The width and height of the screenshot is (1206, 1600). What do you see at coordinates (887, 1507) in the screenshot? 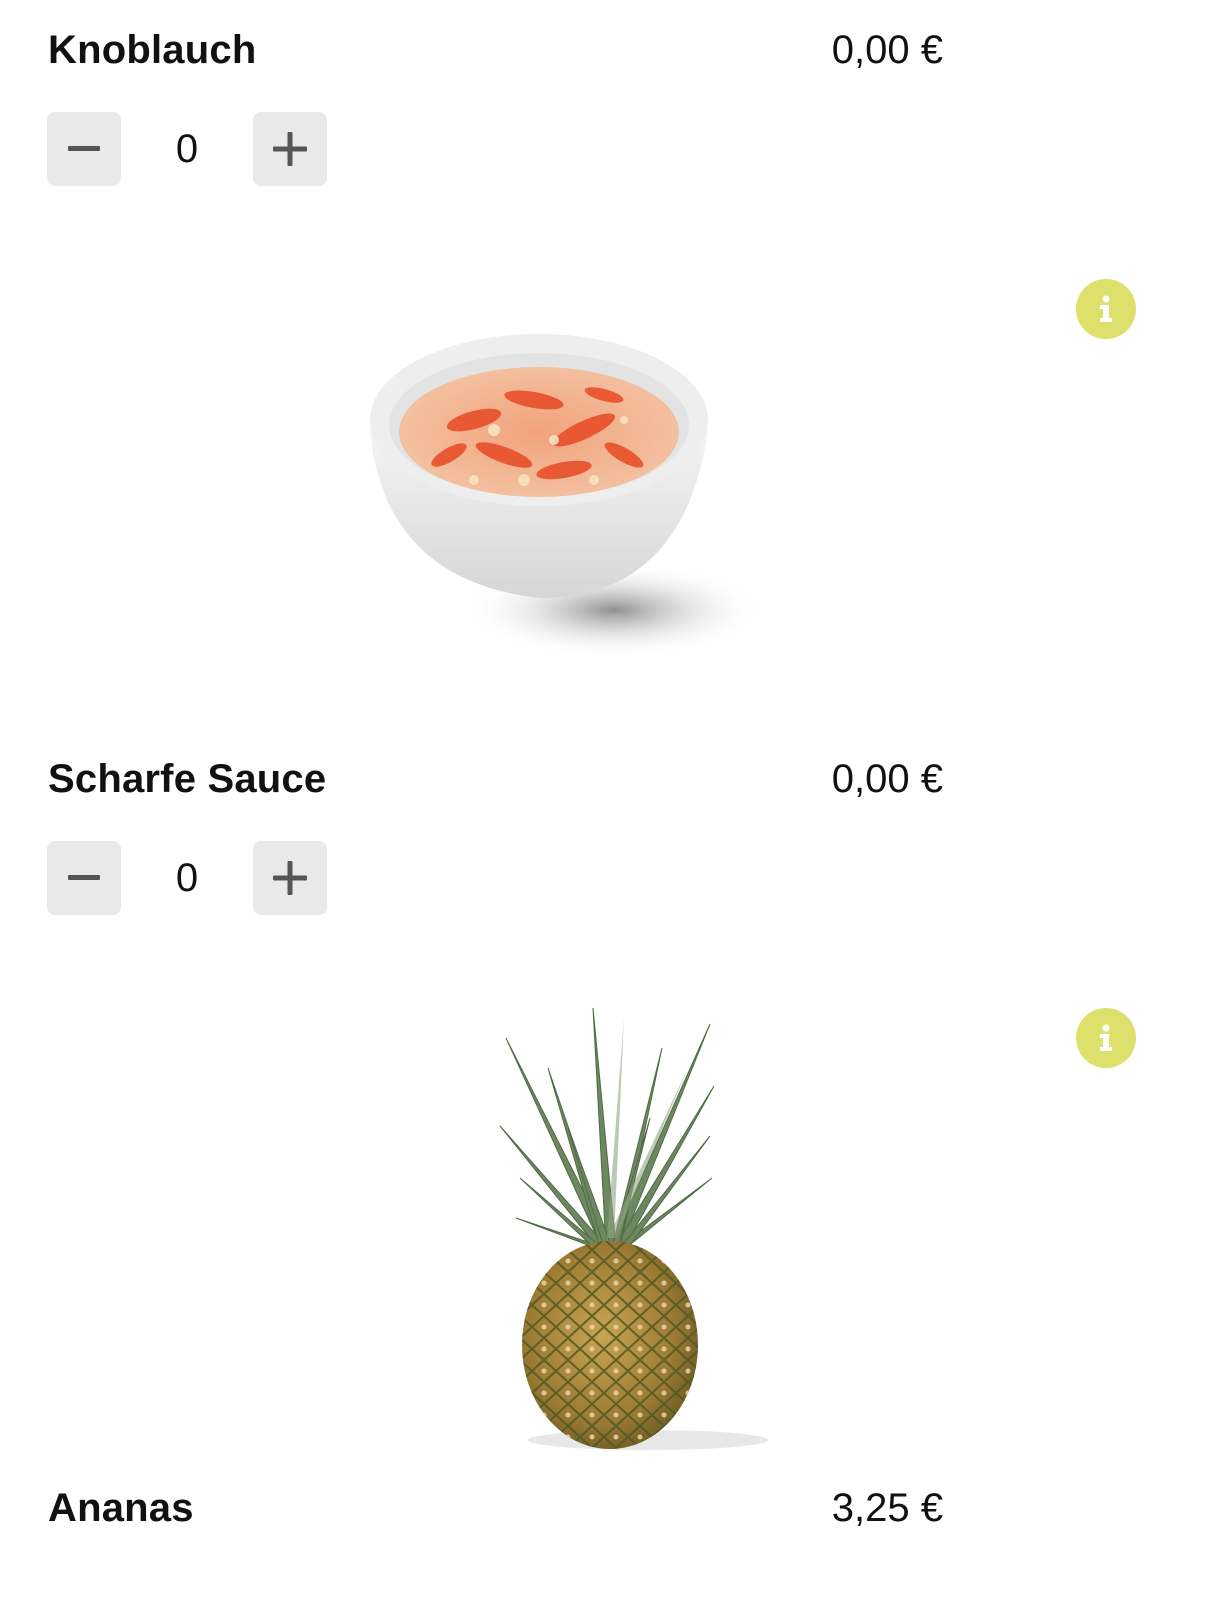
I see `item-price: 3,25 €` at bounding box center [887, 1507].